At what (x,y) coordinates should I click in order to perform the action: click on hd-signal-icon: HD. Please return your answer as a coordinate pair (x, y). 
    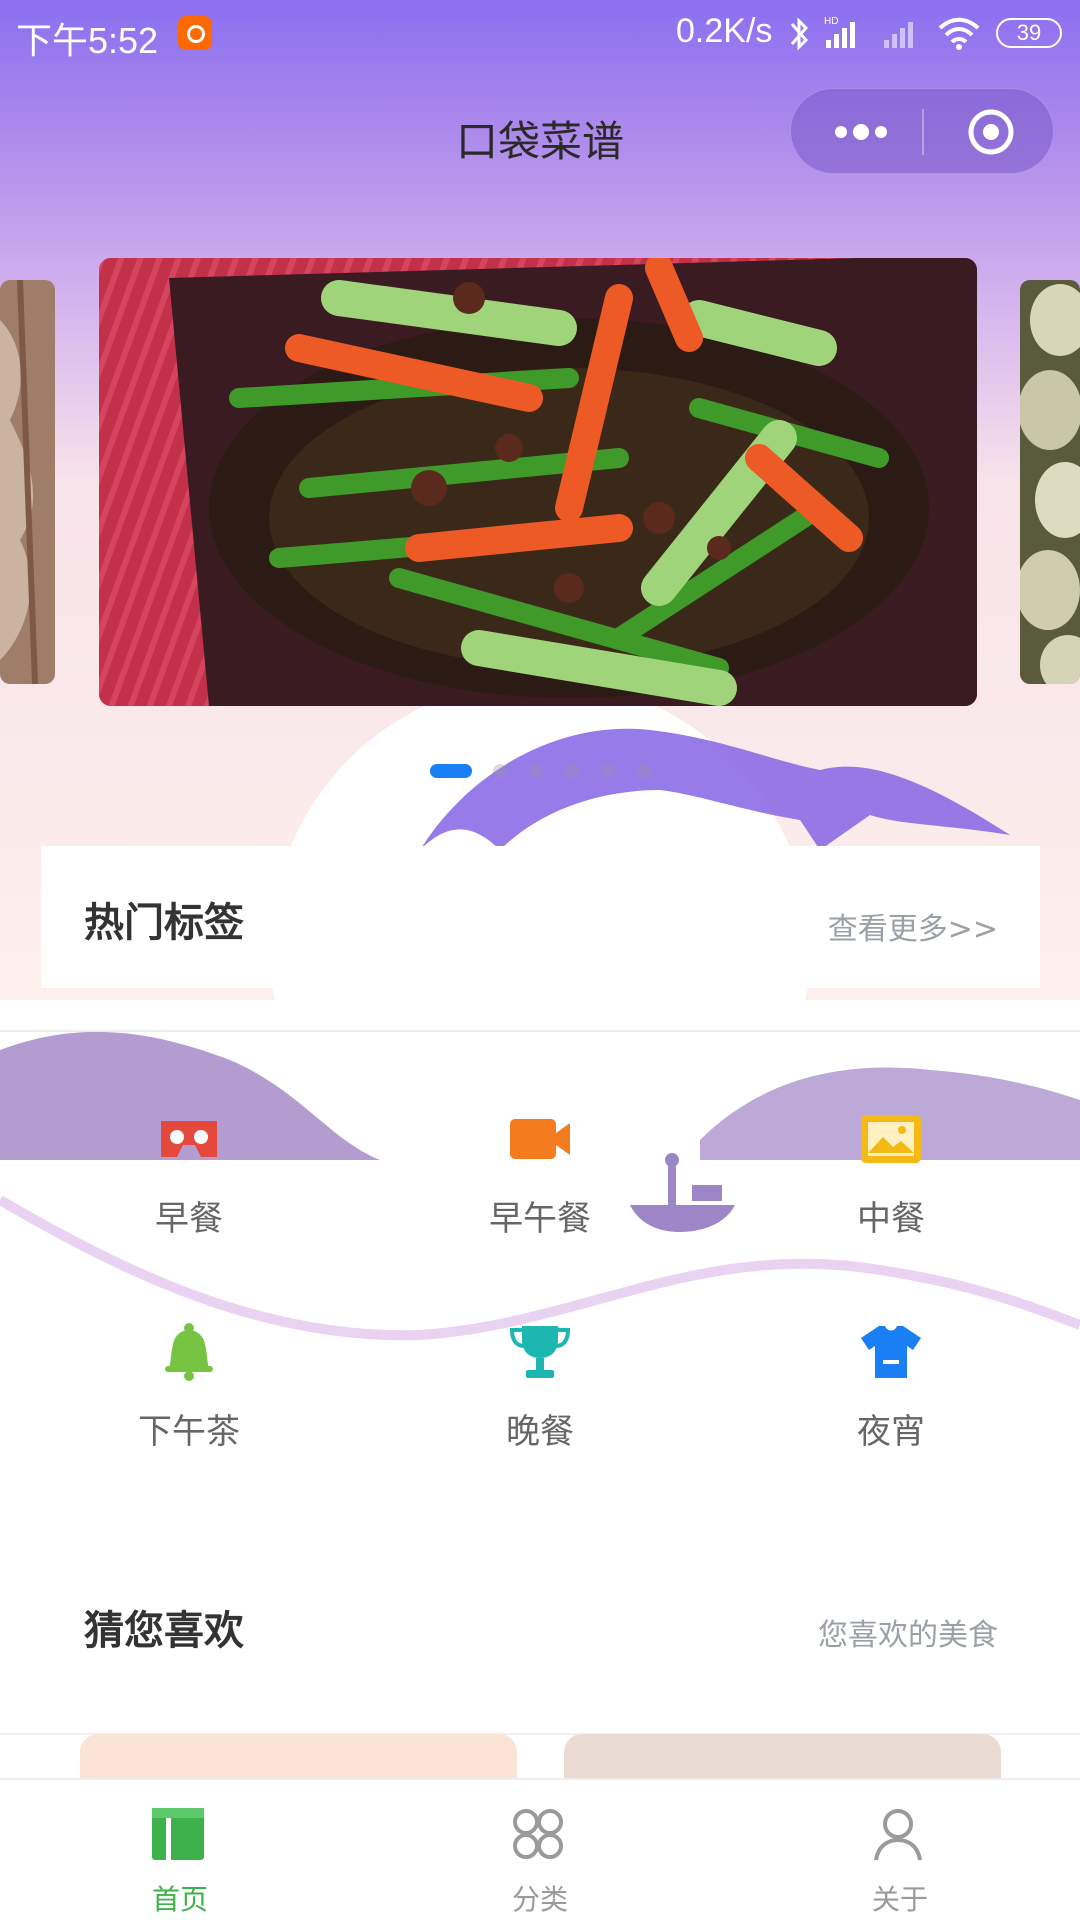
    Looking at the image, I should click on (839, 32).